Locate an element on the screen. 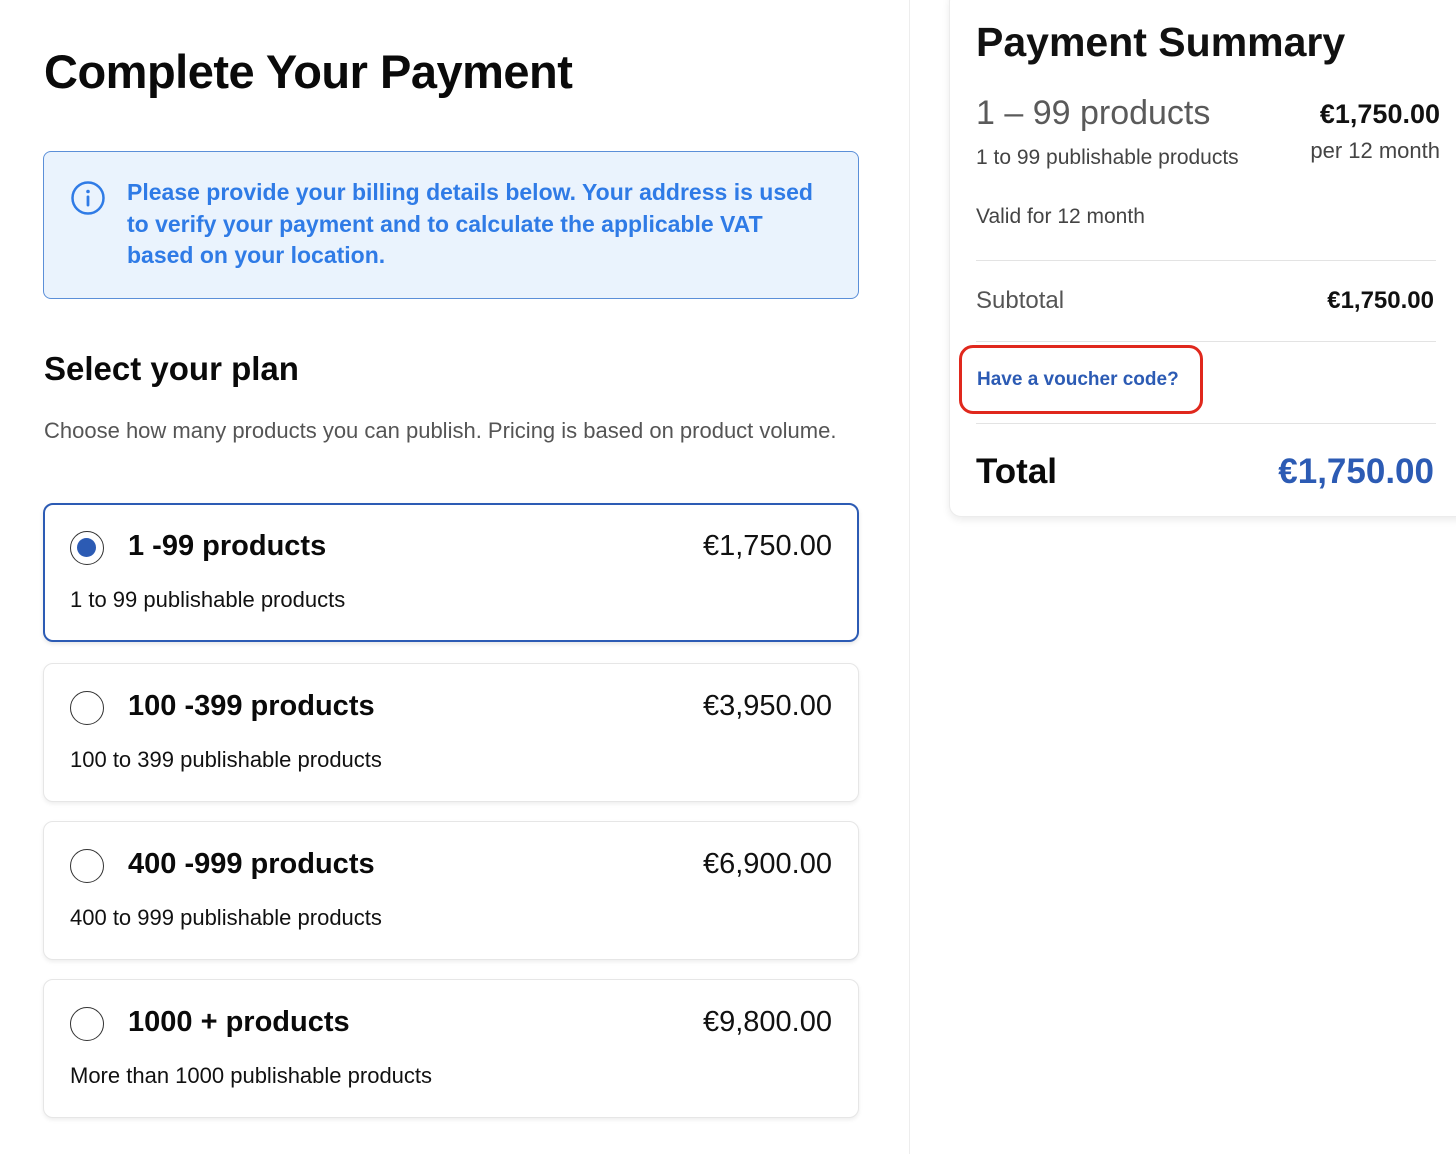  plan-radio-selected is located at coordinates (87, 548).